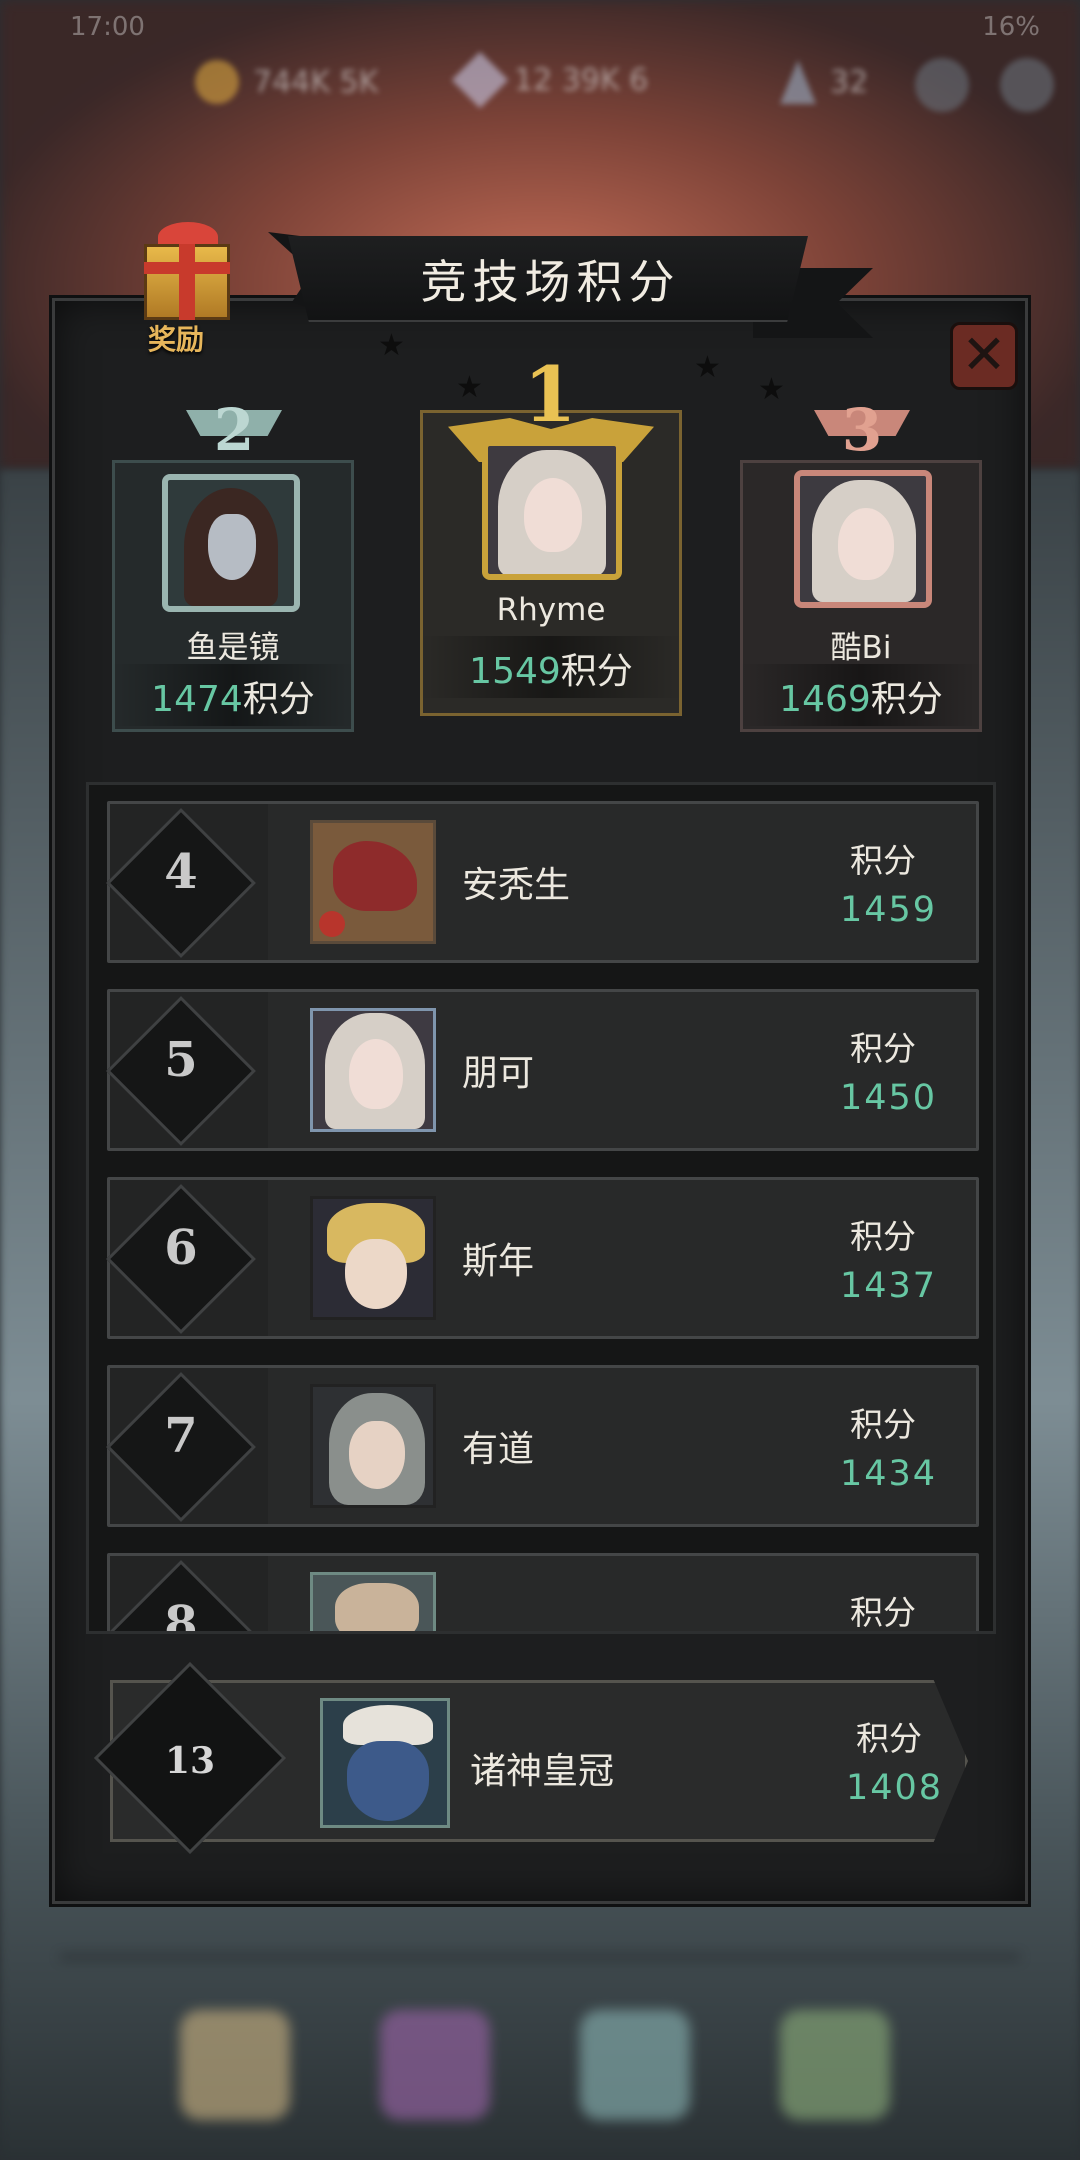 This screenshot has height=2160, width=1080. I want to click on nav-divider, so click(540, 1957).